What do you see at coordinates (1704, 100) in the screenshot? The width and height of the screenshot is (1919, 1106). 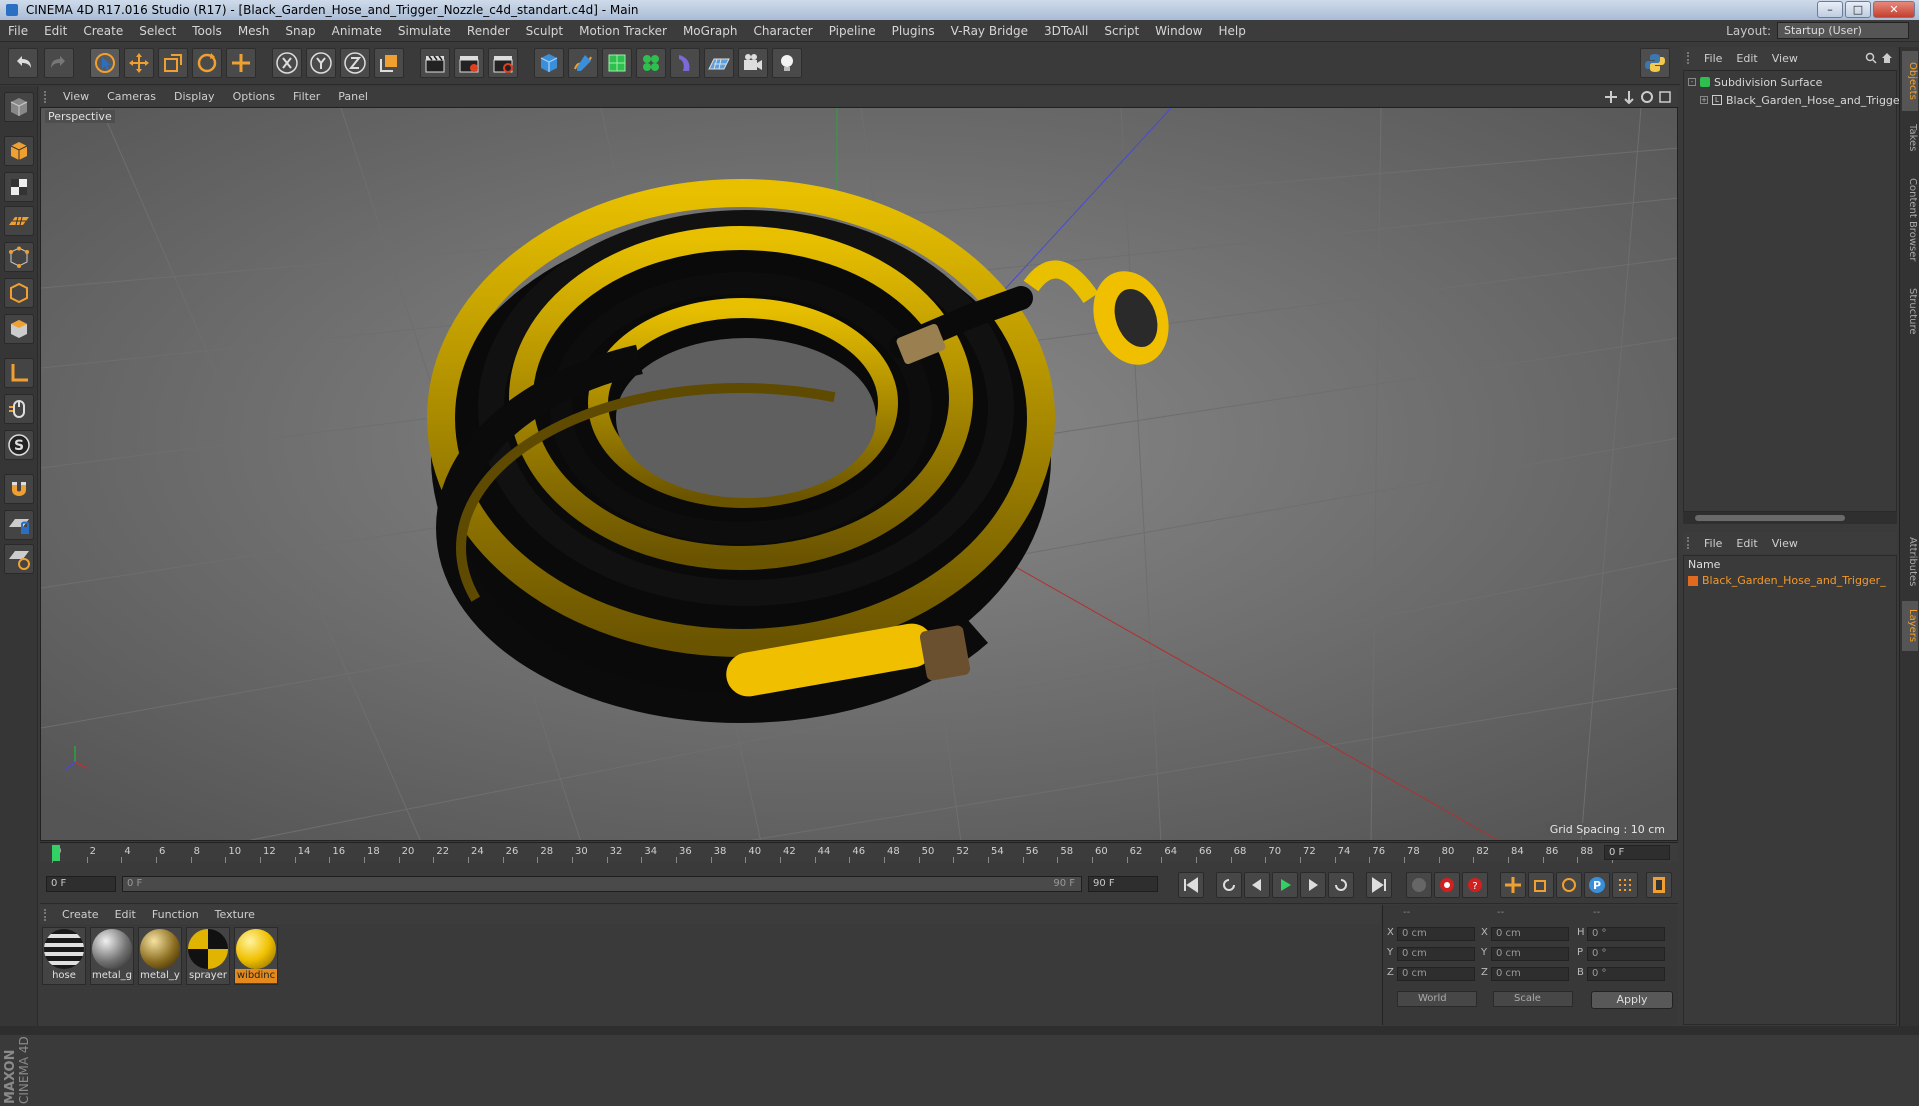 I see `expand-toggle-icon: +` at bounding box center [1704, 100].